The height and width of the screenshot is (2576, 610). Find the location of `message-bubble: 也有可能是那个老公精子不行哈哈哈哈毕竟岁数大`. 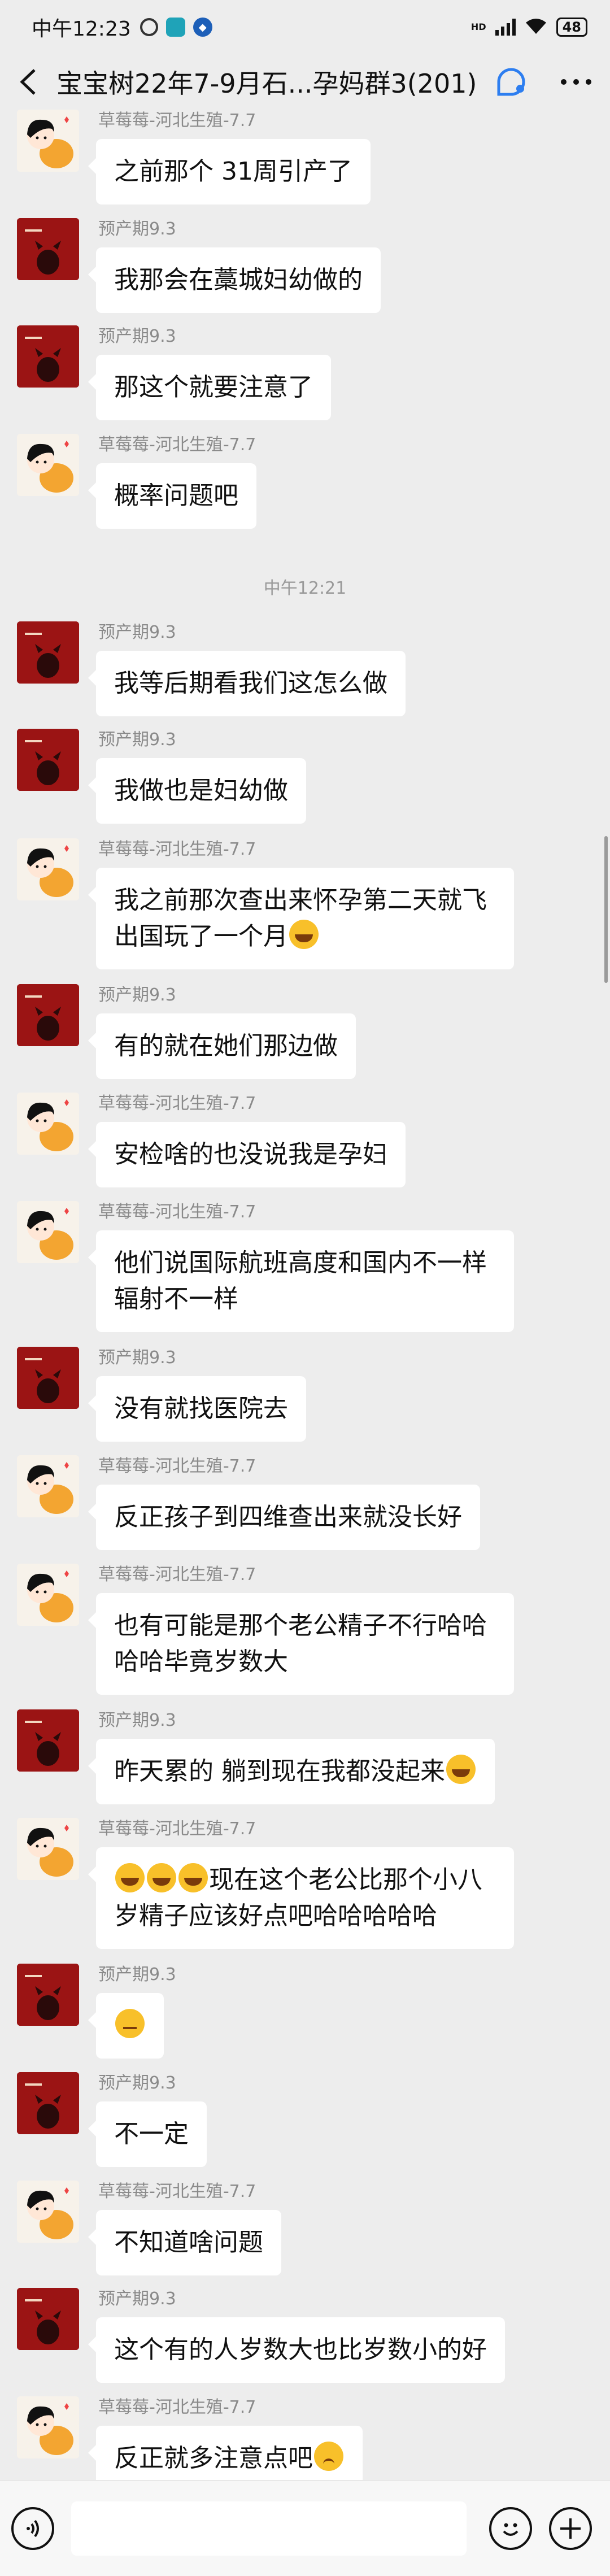

message-bubble: 也有可能是那个老公精子不行哈哈哈哈毕竟岁数大 is located at coordinates (301, 1644).